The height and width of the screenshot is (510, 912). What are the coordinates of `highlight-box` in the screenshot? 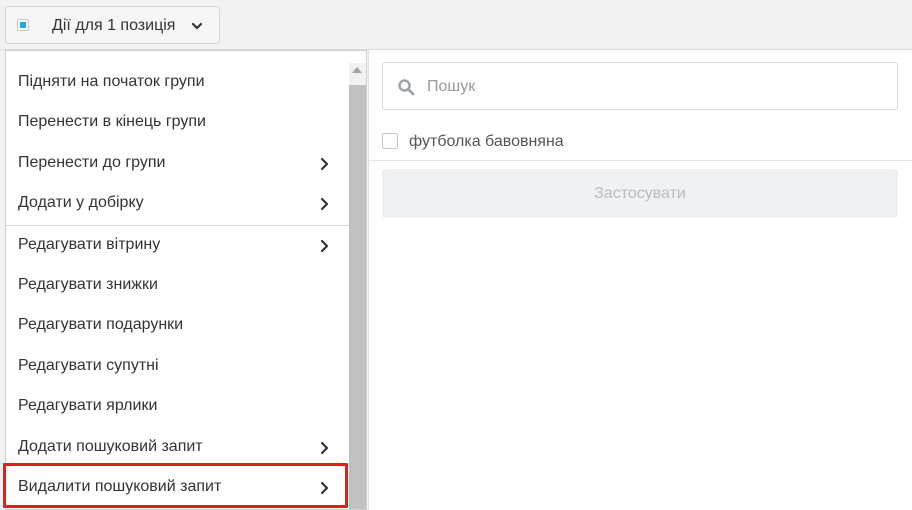 It's located at (175, 485).